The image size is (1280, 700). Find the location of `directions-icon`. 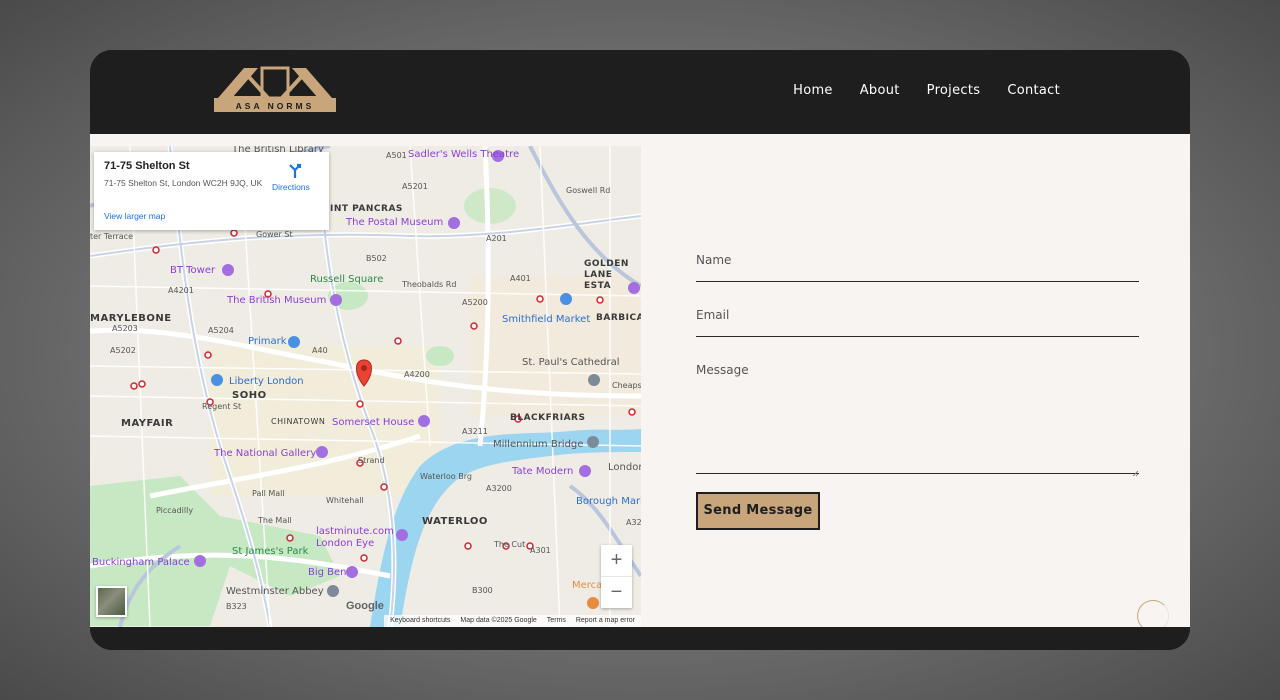

directions-icon is located at coordinates (296, 172).